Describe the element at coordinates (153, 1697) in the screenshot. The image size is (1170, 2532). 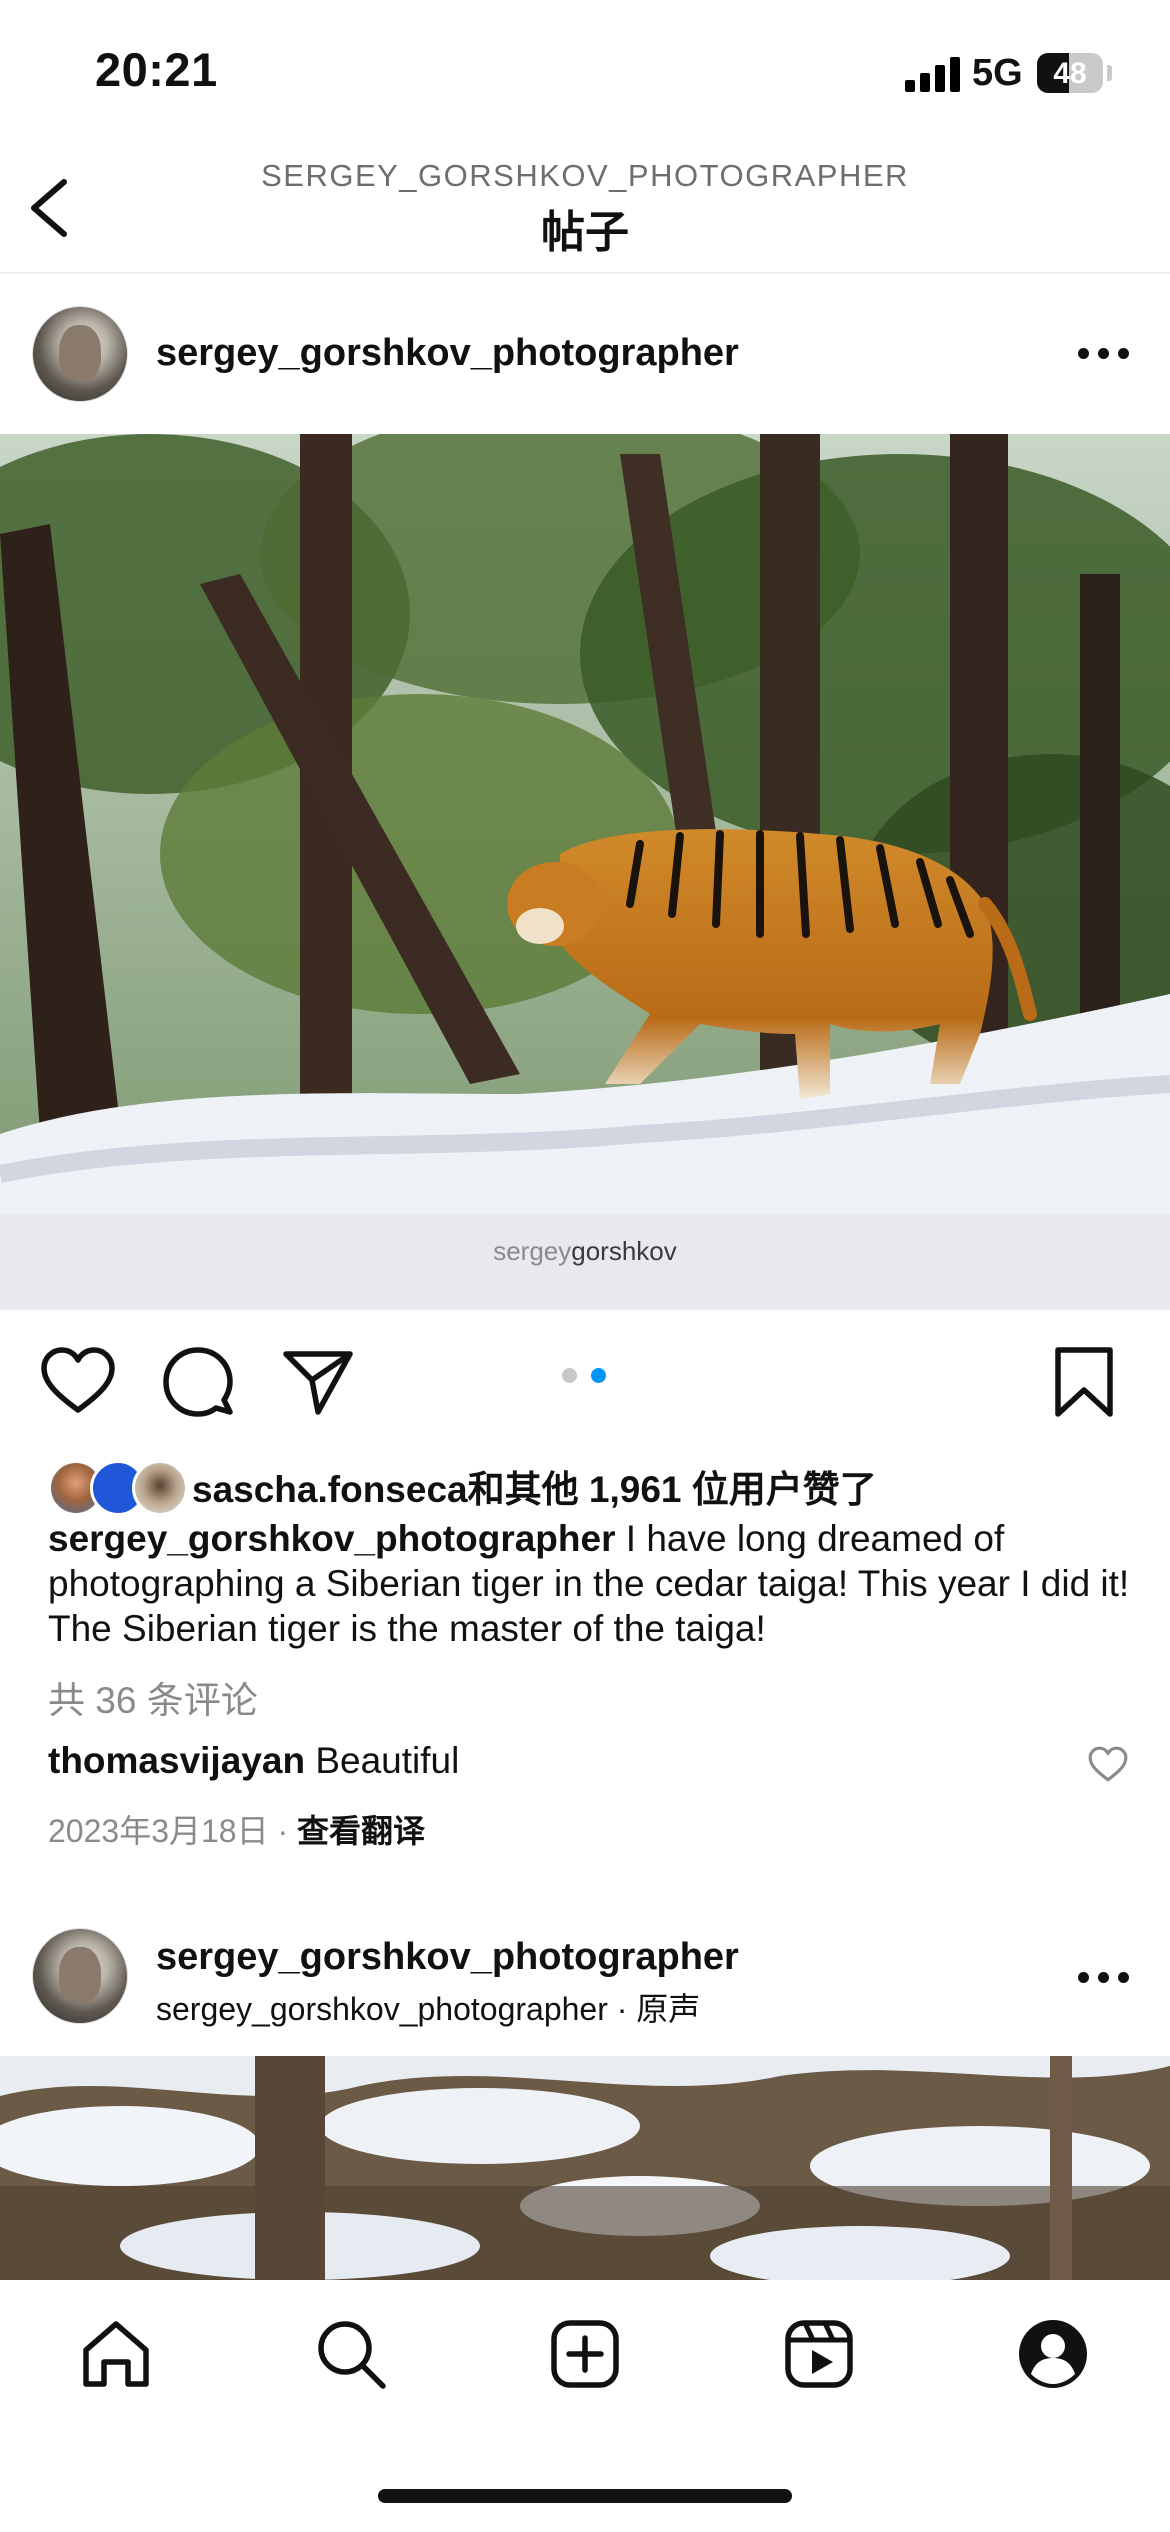
I see `view-comments-link: 共 36 条评论` at that location.